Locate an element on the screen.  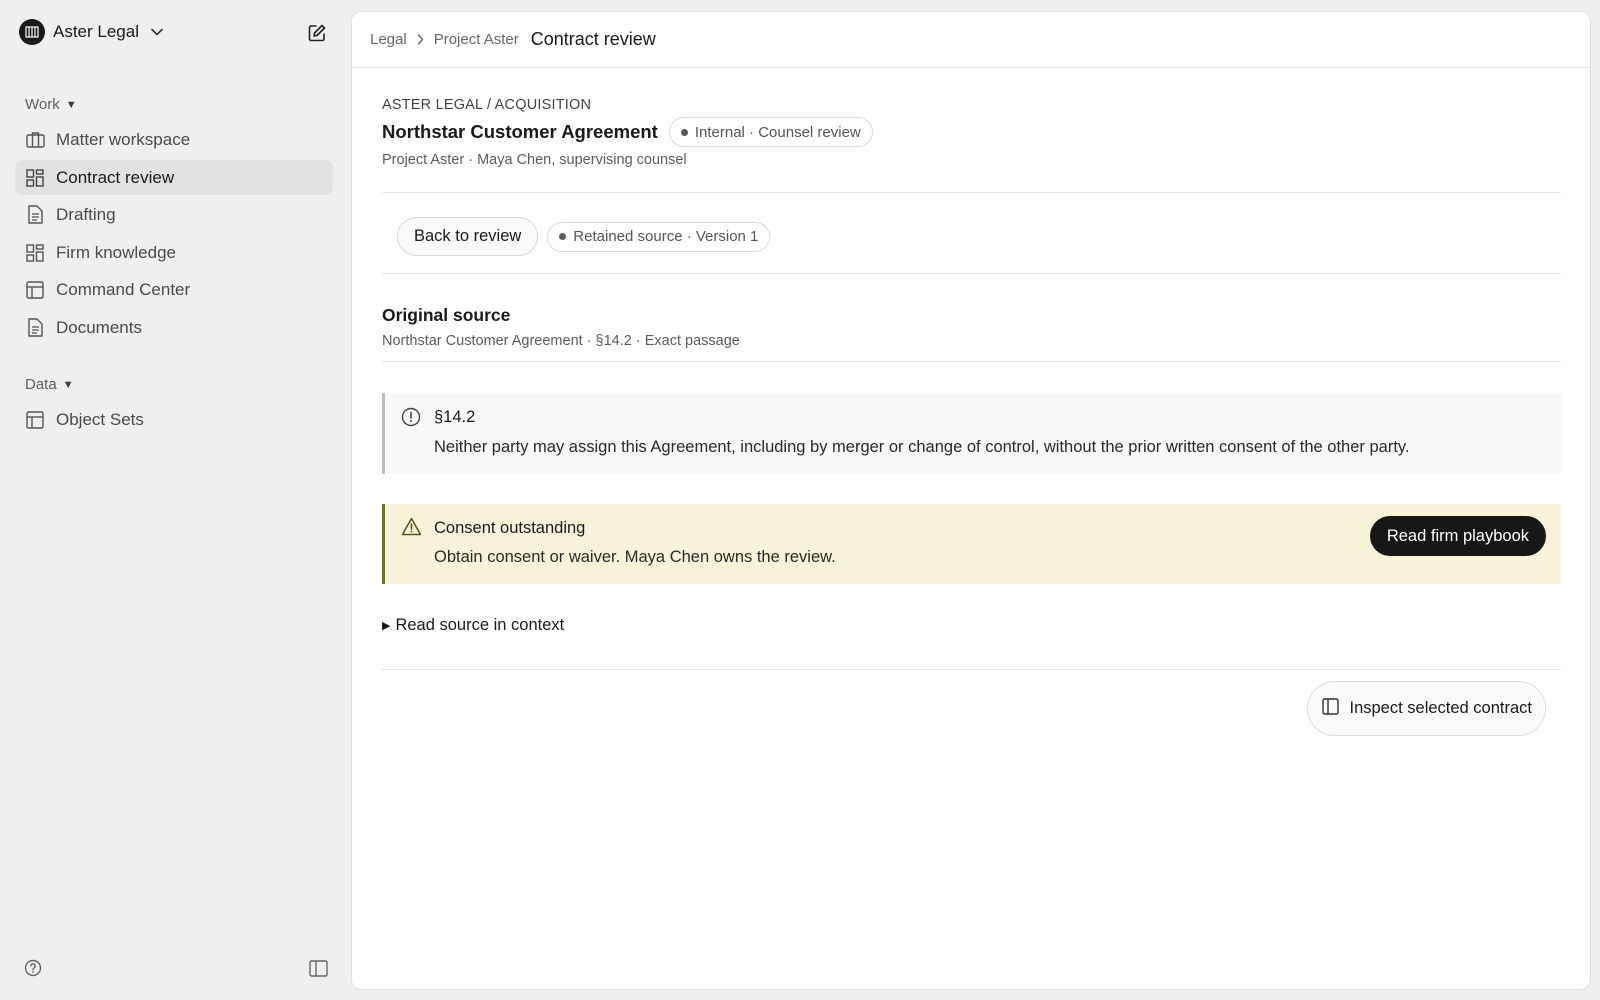
sidebar-item-documents: Documents is located at coordinates (174, 327).